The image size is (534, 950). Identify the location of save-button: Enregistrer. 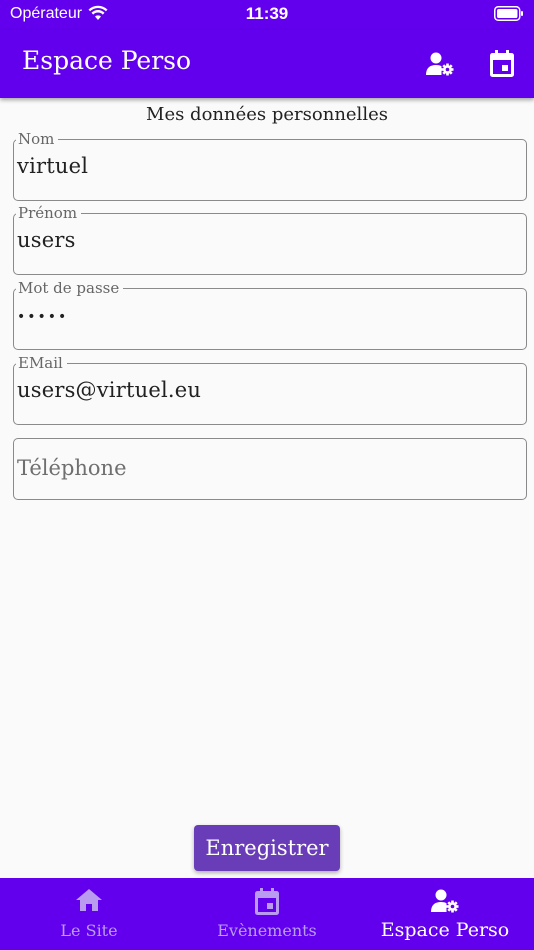
(267, 848).